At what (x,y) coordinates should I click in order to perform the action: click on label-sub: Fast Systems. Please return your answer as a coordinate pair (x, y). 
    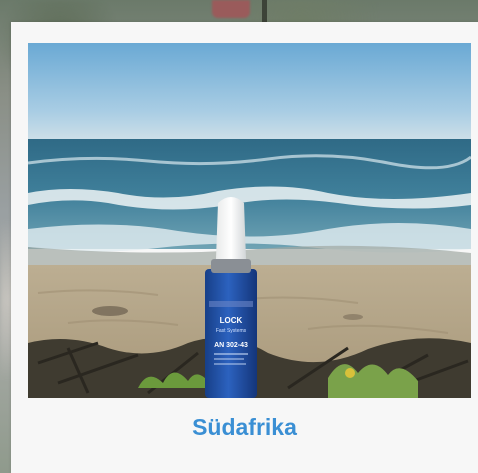
    Looking at the image, I should click on (231, 331).